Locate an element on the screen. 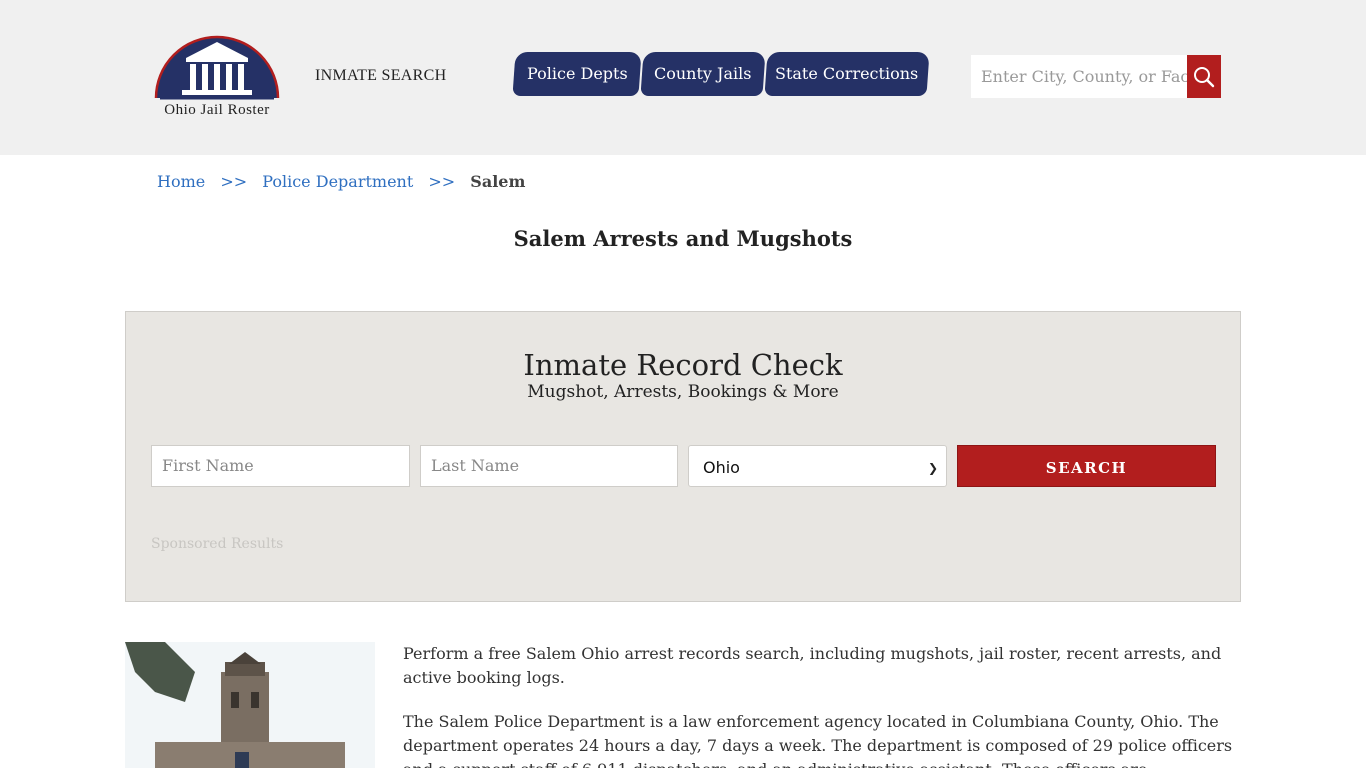  first-name-input: First Name is located at coordinates (280, 466).